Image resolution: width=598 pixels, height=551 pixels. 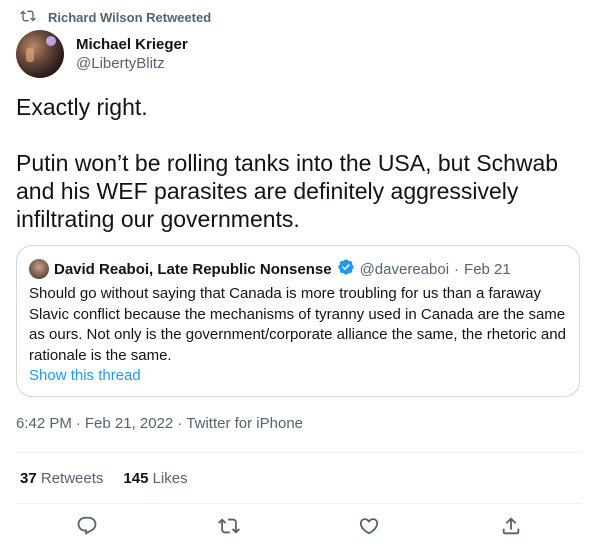 I want to click on tweet-time: 6:42 PM, so click(x=44, y=423).